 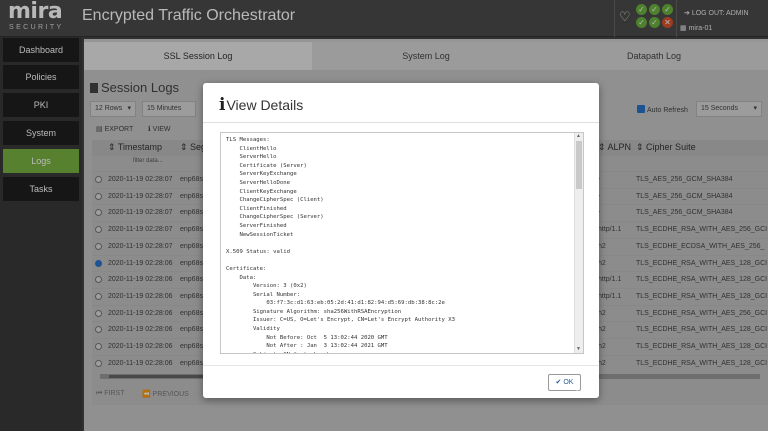 What do you see at coordinates (265, 105) in the screenshot?
I see `dialog-title-text: View Details` at bounding box center [265, 105].